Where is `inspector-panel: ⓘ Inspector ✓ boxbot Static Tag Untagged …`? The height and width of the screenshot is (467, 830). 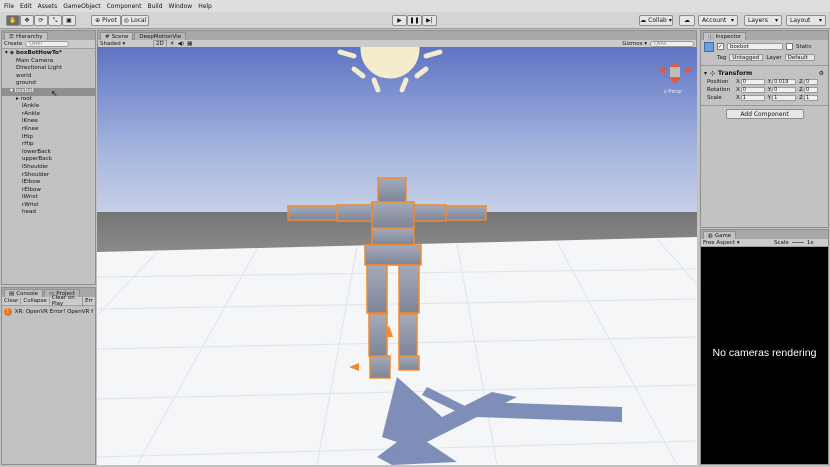 inspector-panel: ⓘ Inspector ✓ boxbot Static Tag Untagged … is located at coordinates (764, 129).